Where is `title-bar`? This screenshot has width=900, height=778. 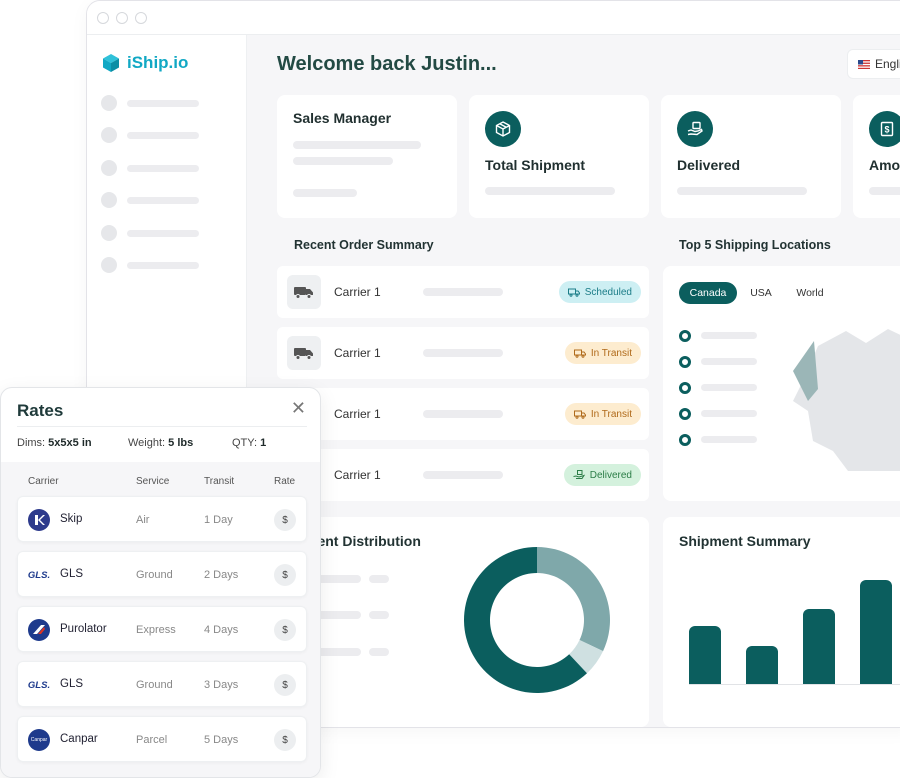 title-bar is located at coordinates (493, 18).